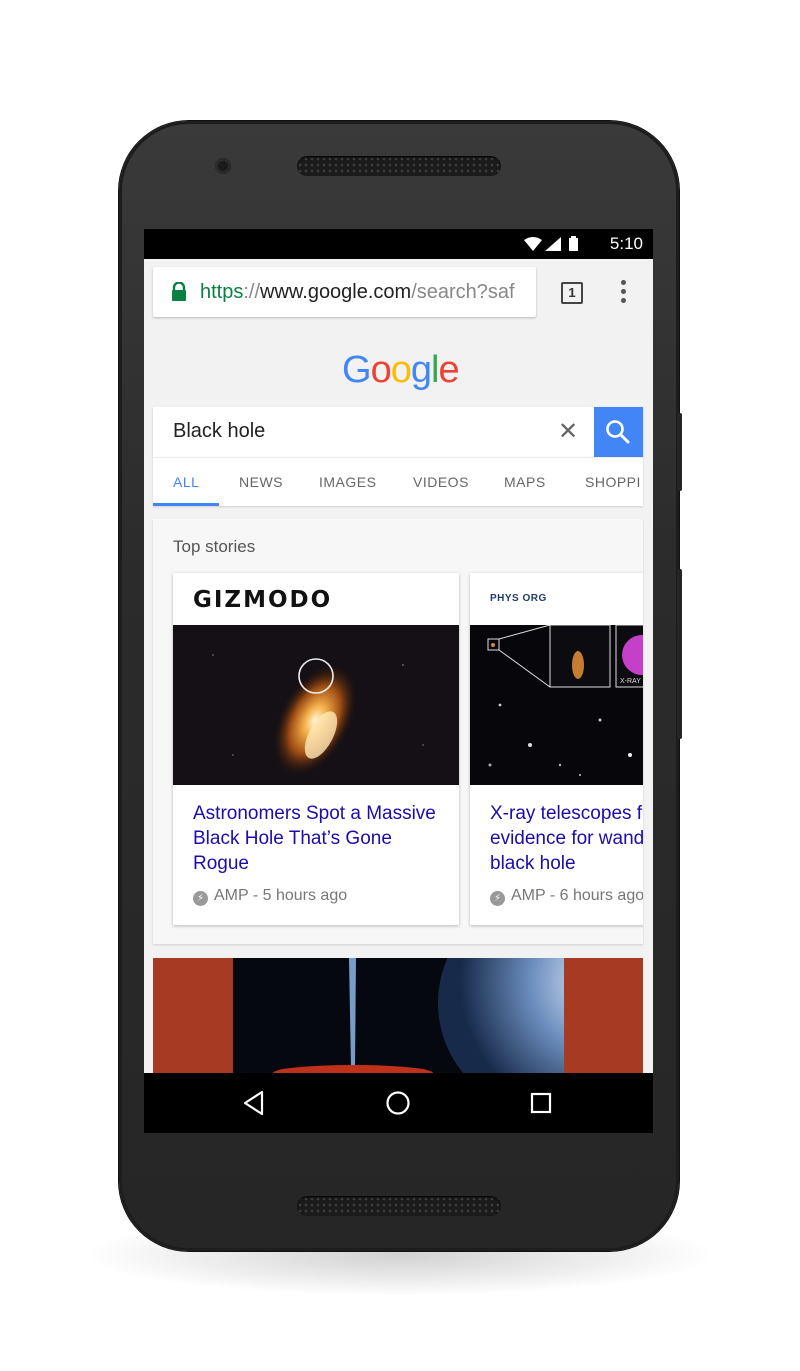 The width and height of the screenshot is (800, 1371). I want to click on tab-images: IMAGES, so click(347, 482).